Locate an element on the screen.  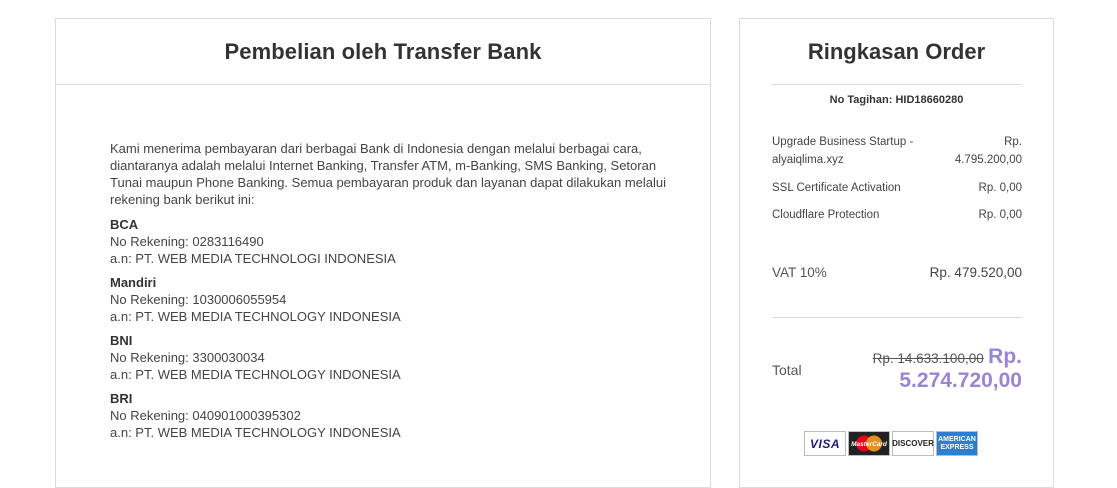
vat-label: VAT 10% is located at coordinates (799, 272).